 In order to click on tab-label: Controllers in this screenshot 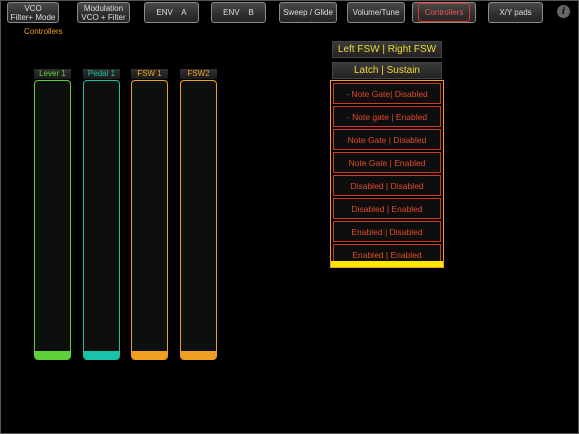, I will do `click(444, 12)`.